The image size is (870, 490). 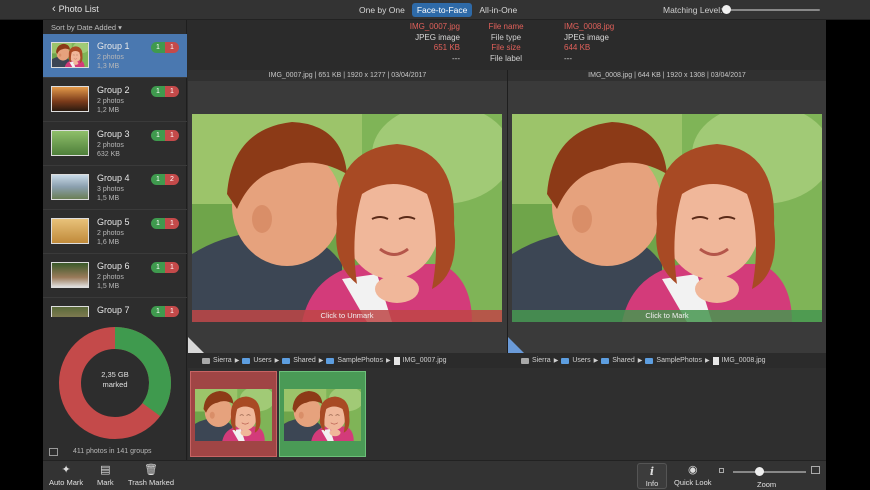 What do you see at coordinates (773, 10) in the screenshot?
I see `matching-level-slider` at bounding box center [773, 10].